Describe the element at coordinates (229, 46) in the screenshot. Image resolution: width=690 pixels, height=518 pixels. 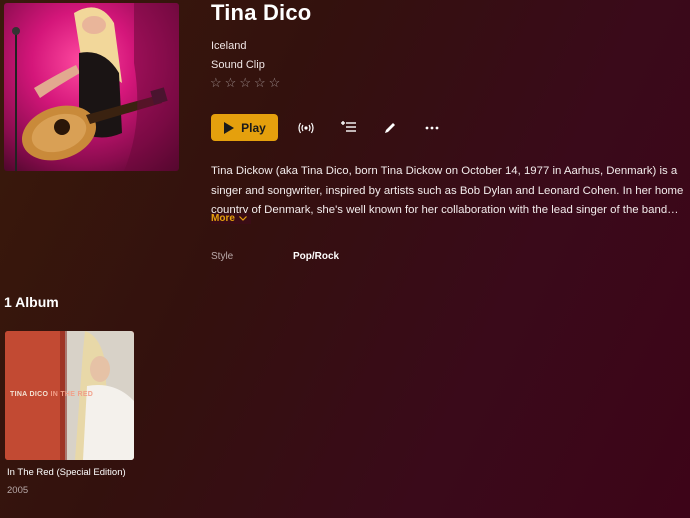
I see `artist-country: Iceland` at that location.